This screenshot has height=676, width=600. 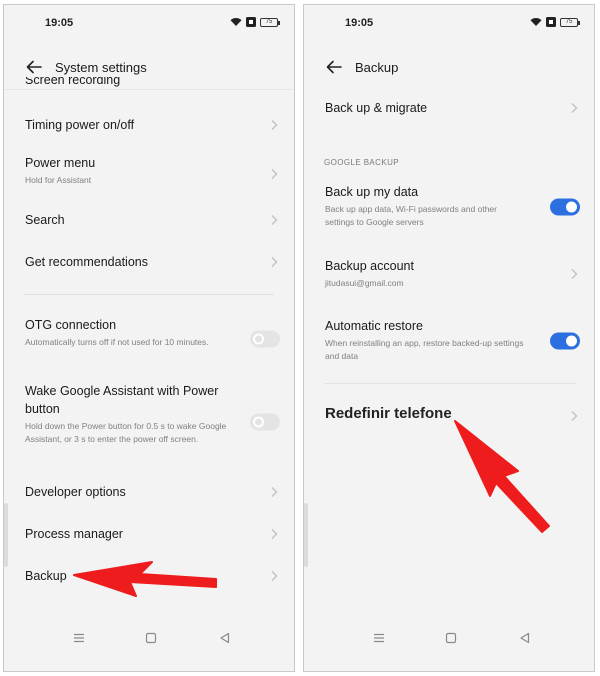 What do you see at coordinates (149, 576) in the screenshot?
I see `list-item-backup: Backup` at bounding box center [149, 576].